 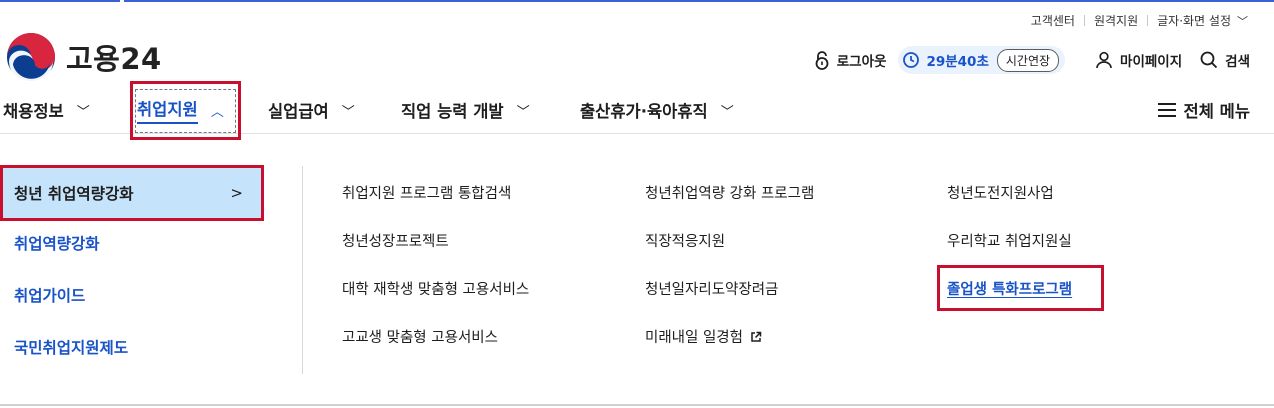 What do you see at coordinates (711, 288) in the screenshot?
I see `link-youth-job-leap-subsidy: 청년일자리도약장려금` at bounding box center [711, 288].